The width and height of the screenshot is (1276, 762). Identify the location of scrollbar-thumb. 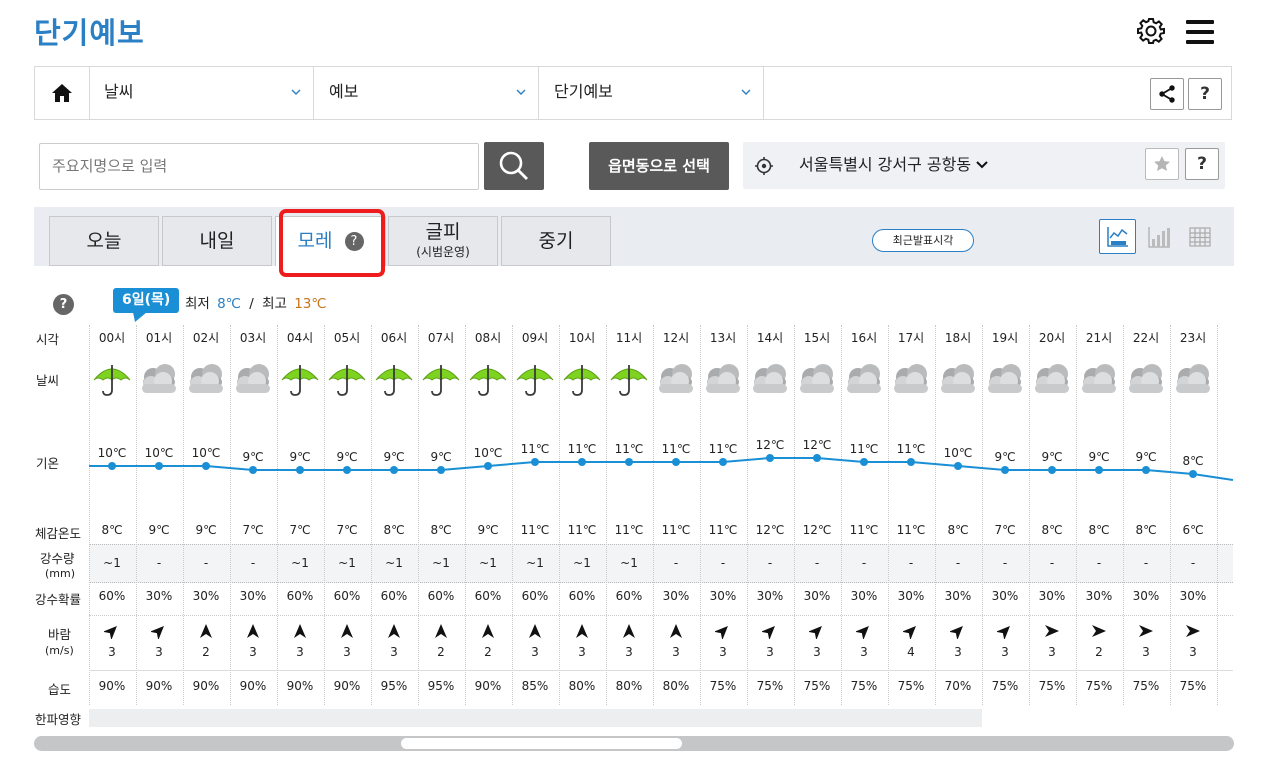
(541, 743).